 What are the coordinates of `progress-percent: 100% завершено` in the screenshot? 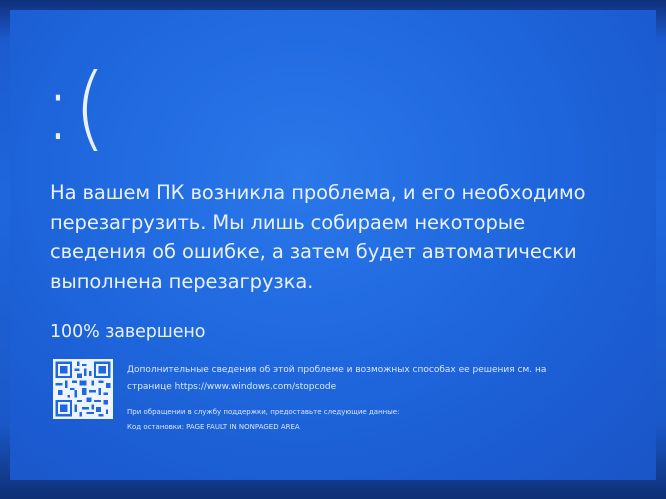 It's located at (128, 332).